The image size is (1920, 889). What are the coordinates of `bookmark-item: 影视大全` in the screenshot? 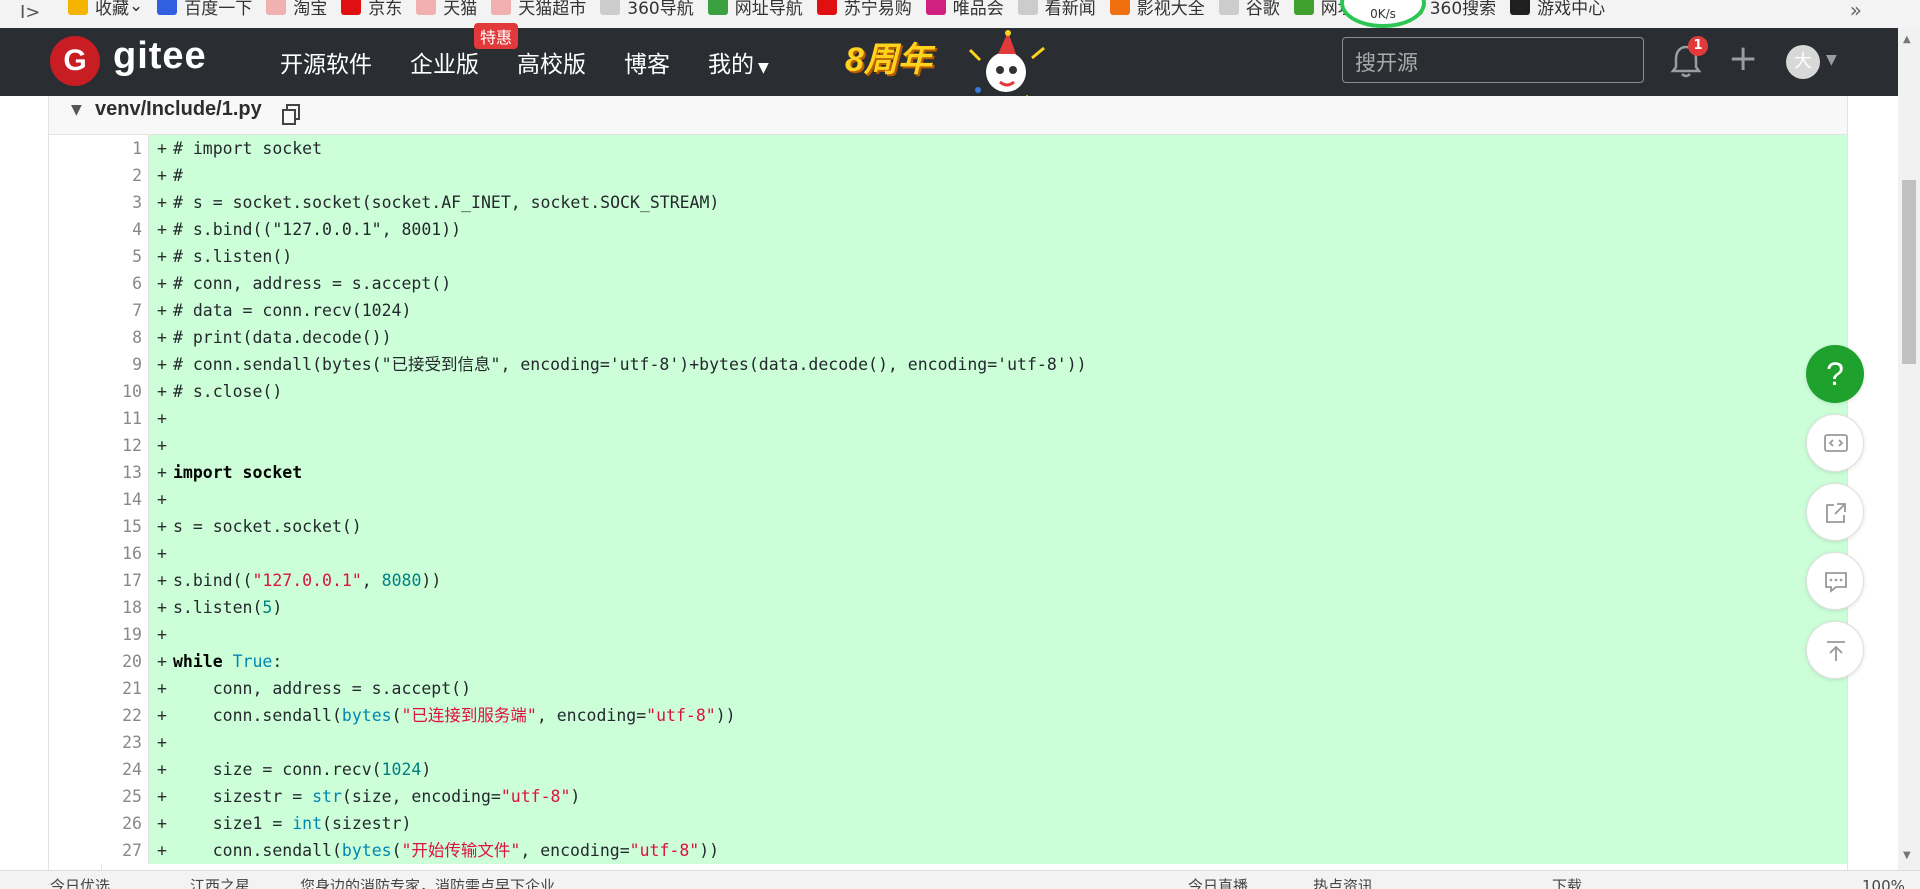 It's located at (1157, 9).